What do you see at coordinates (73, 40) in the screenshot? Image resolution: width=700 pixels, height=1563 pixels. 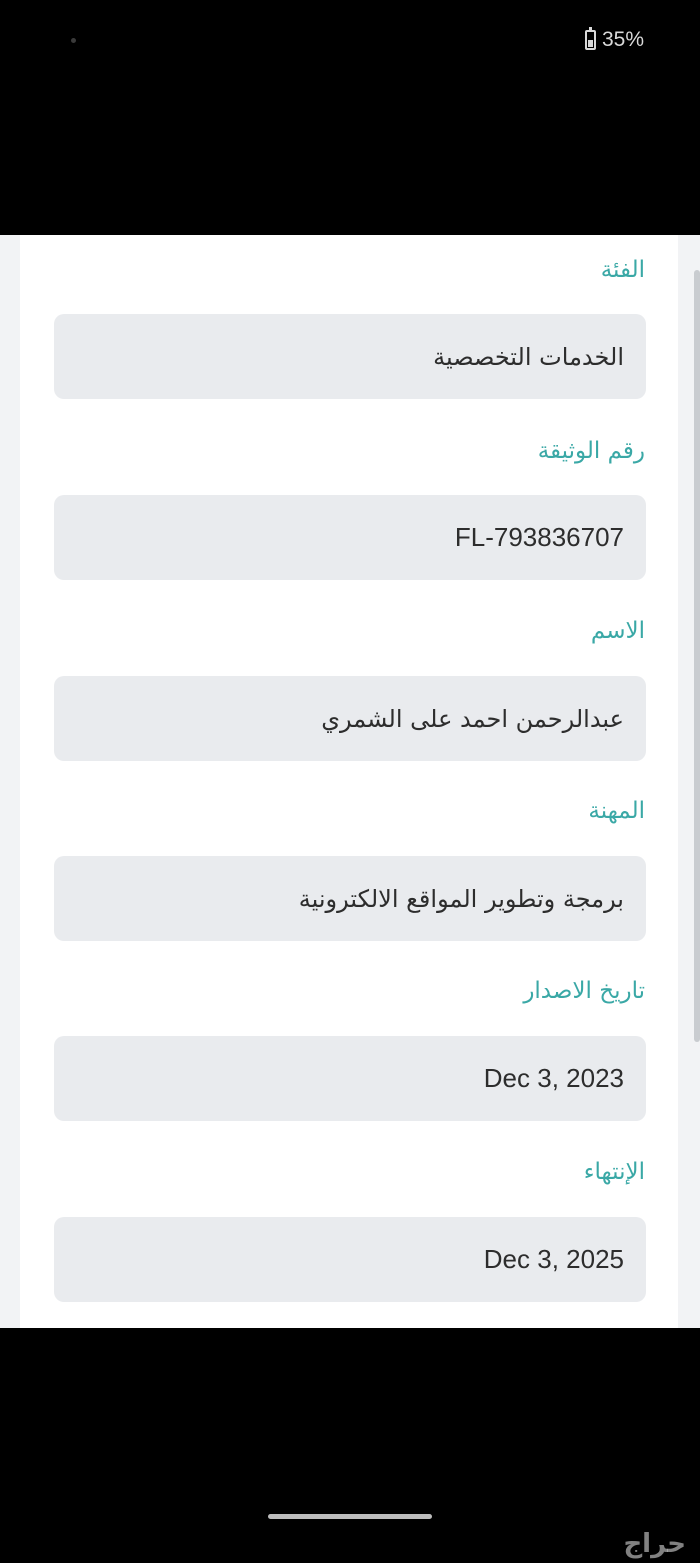 I see `notification-dot-icon` at bounding box center [73, 40].